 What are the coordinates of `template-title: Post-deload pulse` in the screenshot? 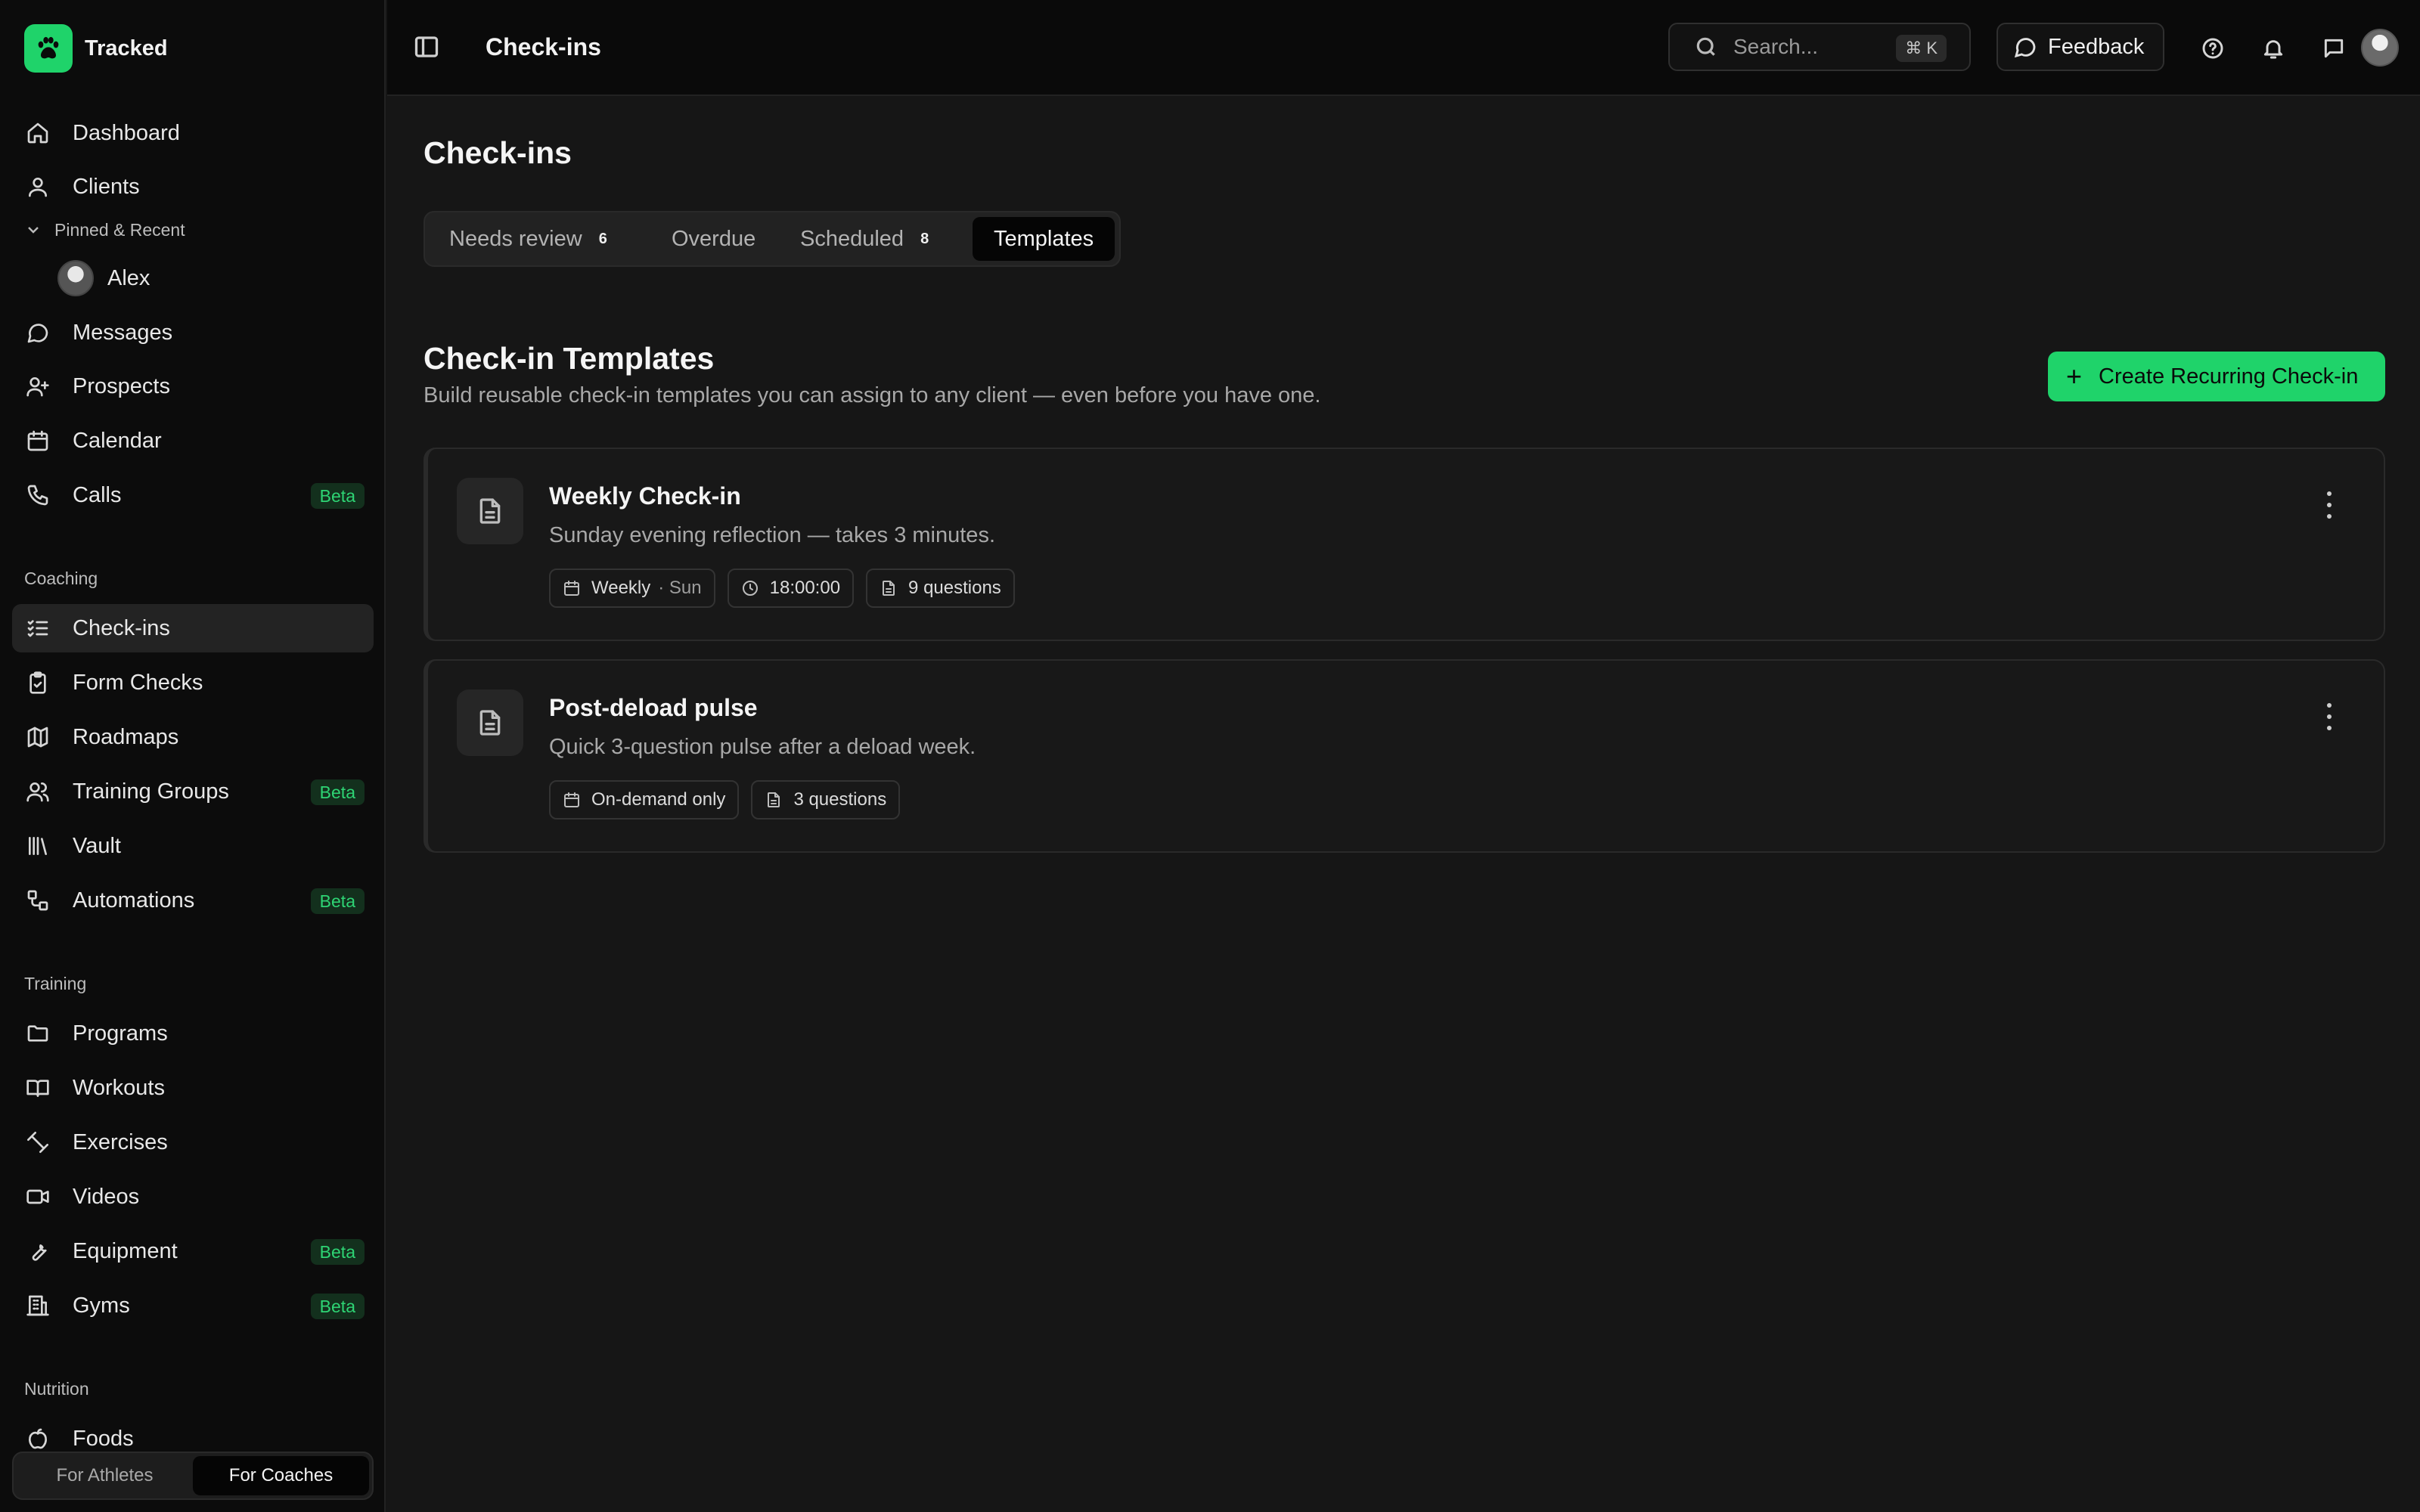 It's located at (653, 708).